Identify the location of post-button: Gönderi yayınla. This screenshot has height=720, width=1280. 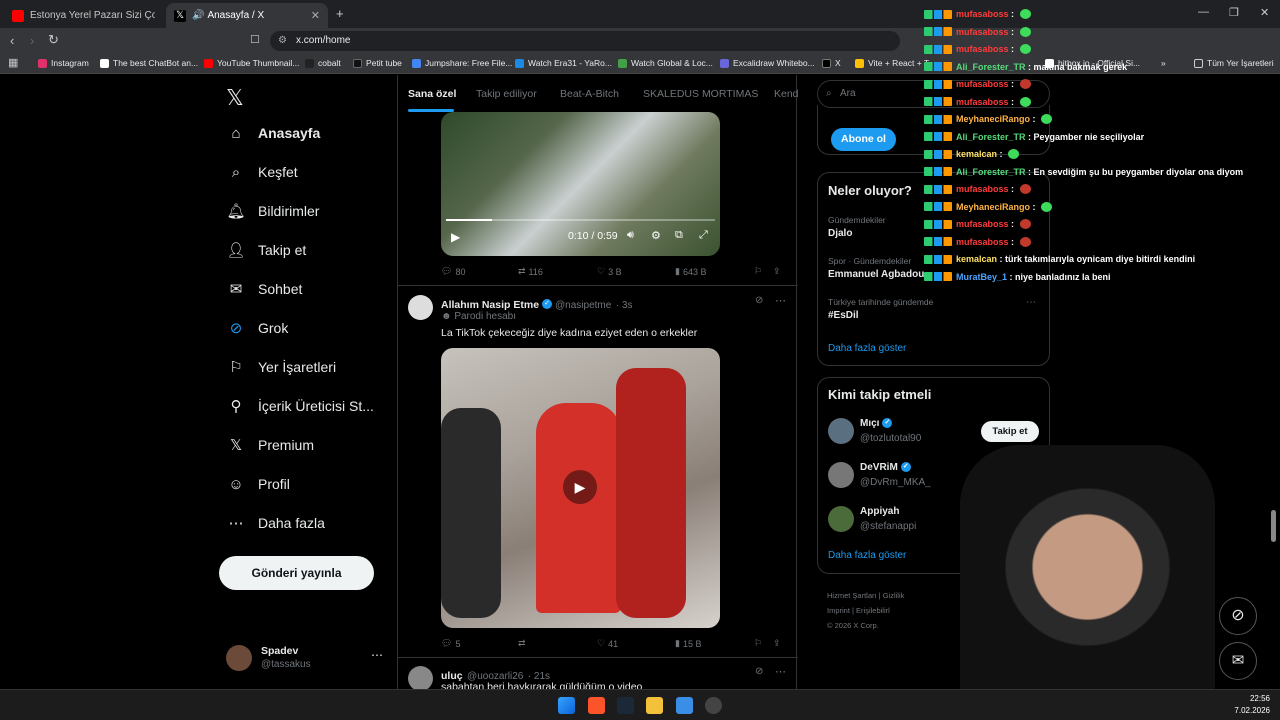
(296, 573).